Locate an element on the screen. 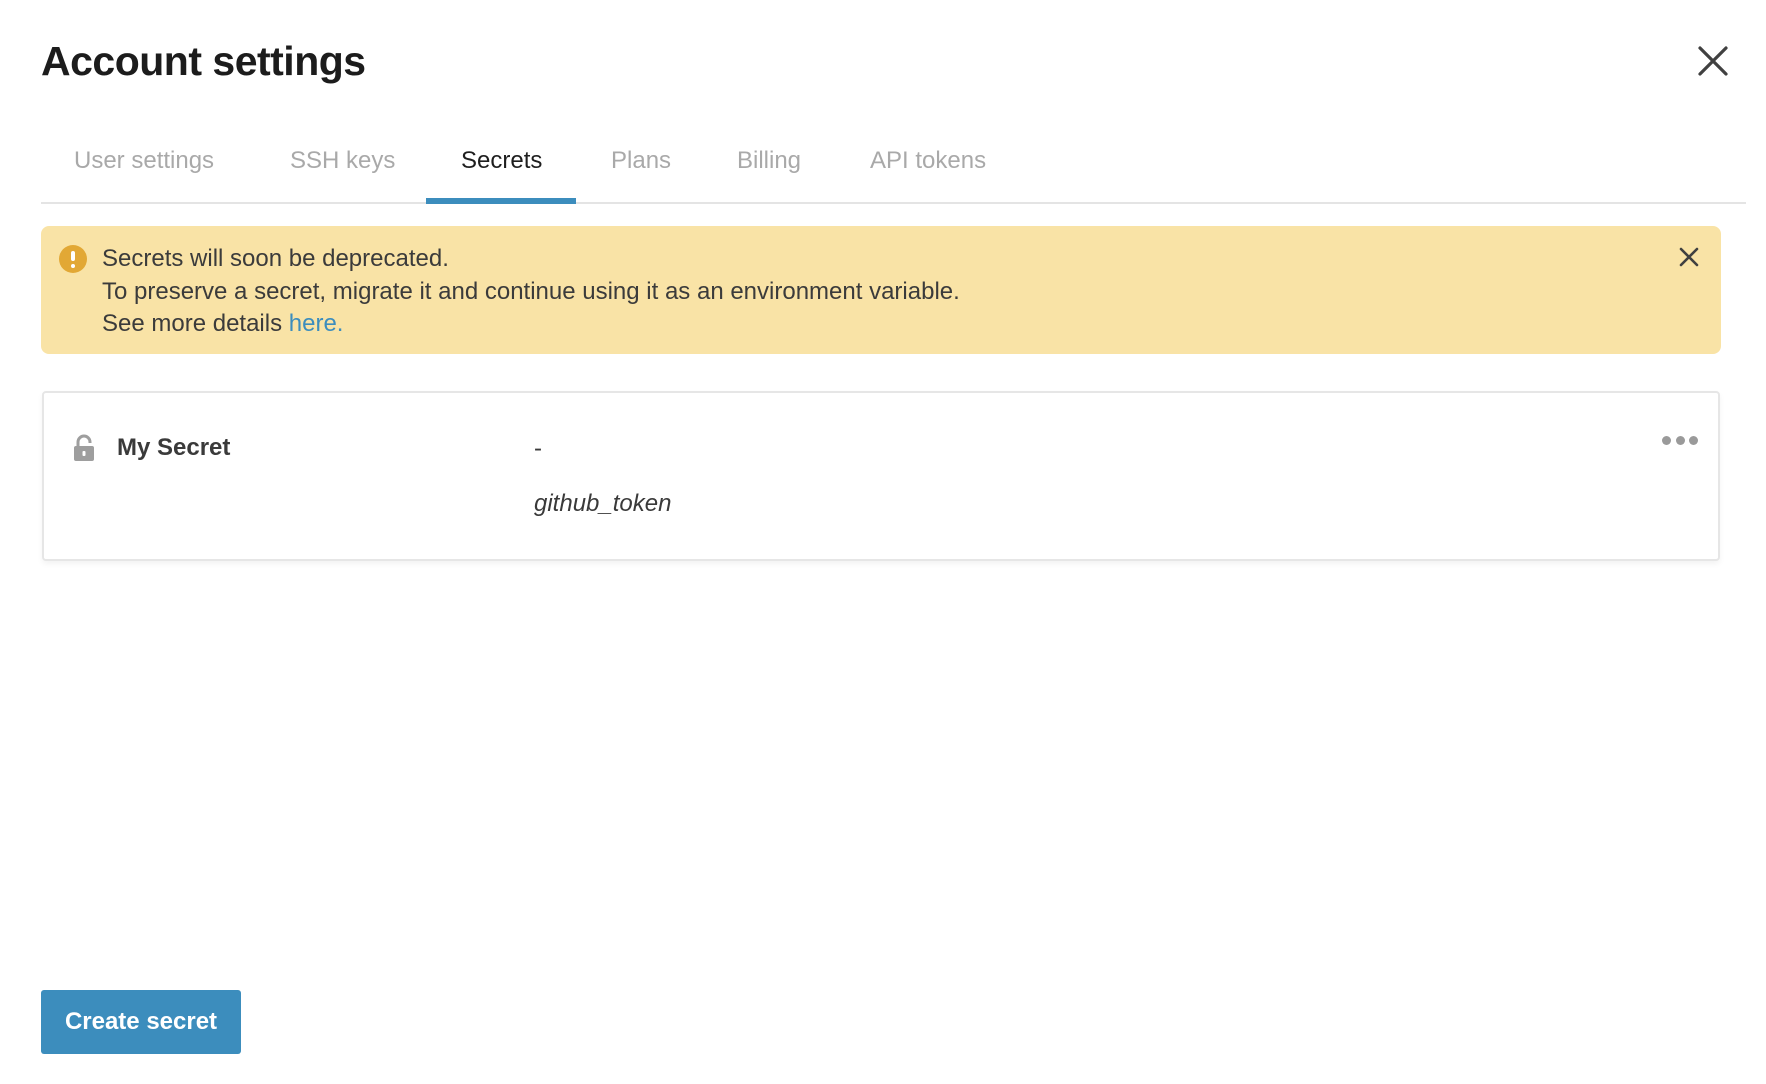 The width and height of the screenshot is (1766, 1084). alert-close-button is located at coordinates (1689, 257).